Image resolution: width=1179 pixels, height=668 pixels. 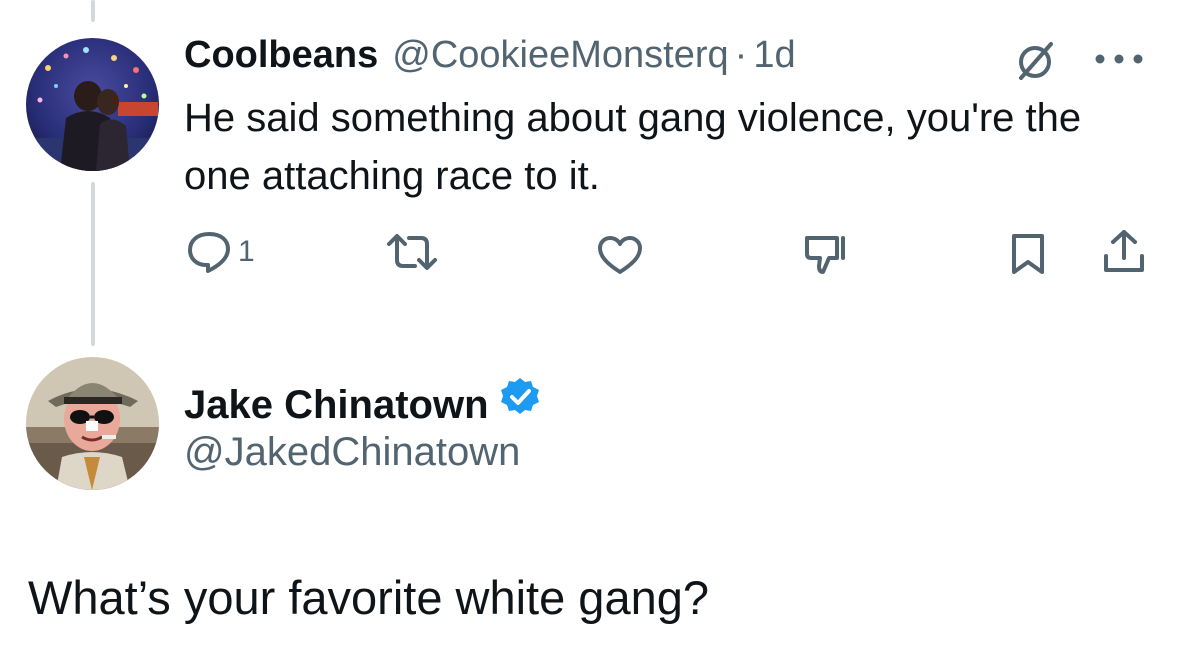 I want to click on downvote-icon, so click(x=825, y=255).